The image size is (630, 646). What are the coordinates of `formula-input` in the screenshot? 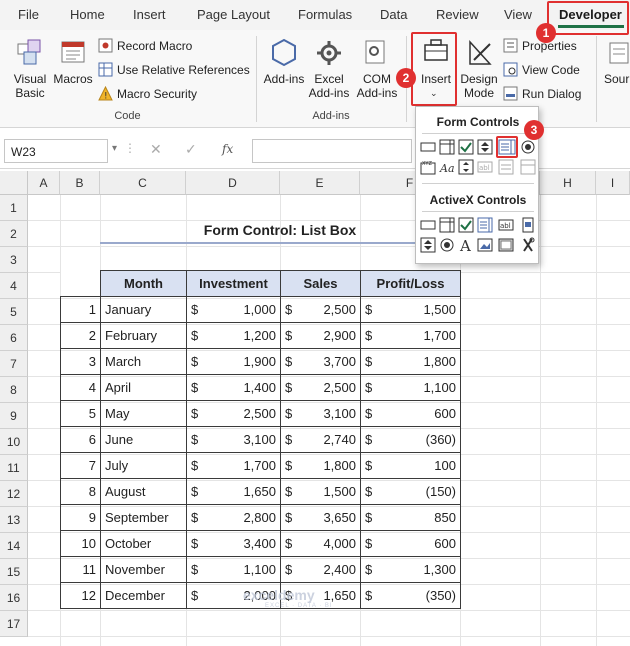 It's located at (332, 151).